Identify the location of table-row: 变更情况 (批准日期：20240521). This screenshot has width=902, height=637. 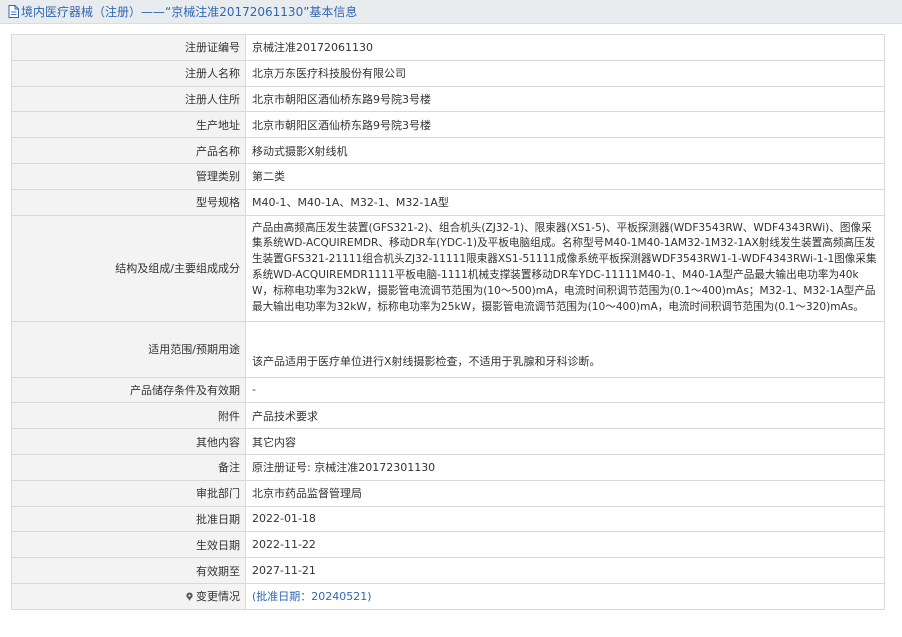
(448, 596).